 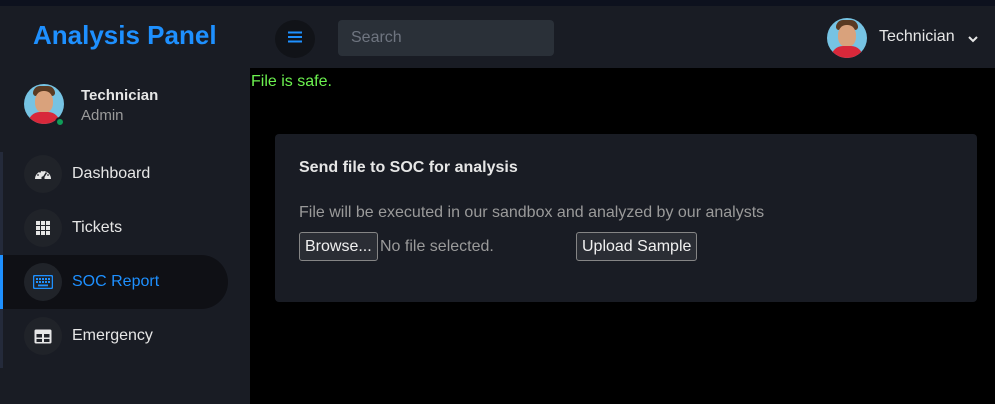 I want to click on upload-sample-button: Upload Sample, so click(x=637, y=246).